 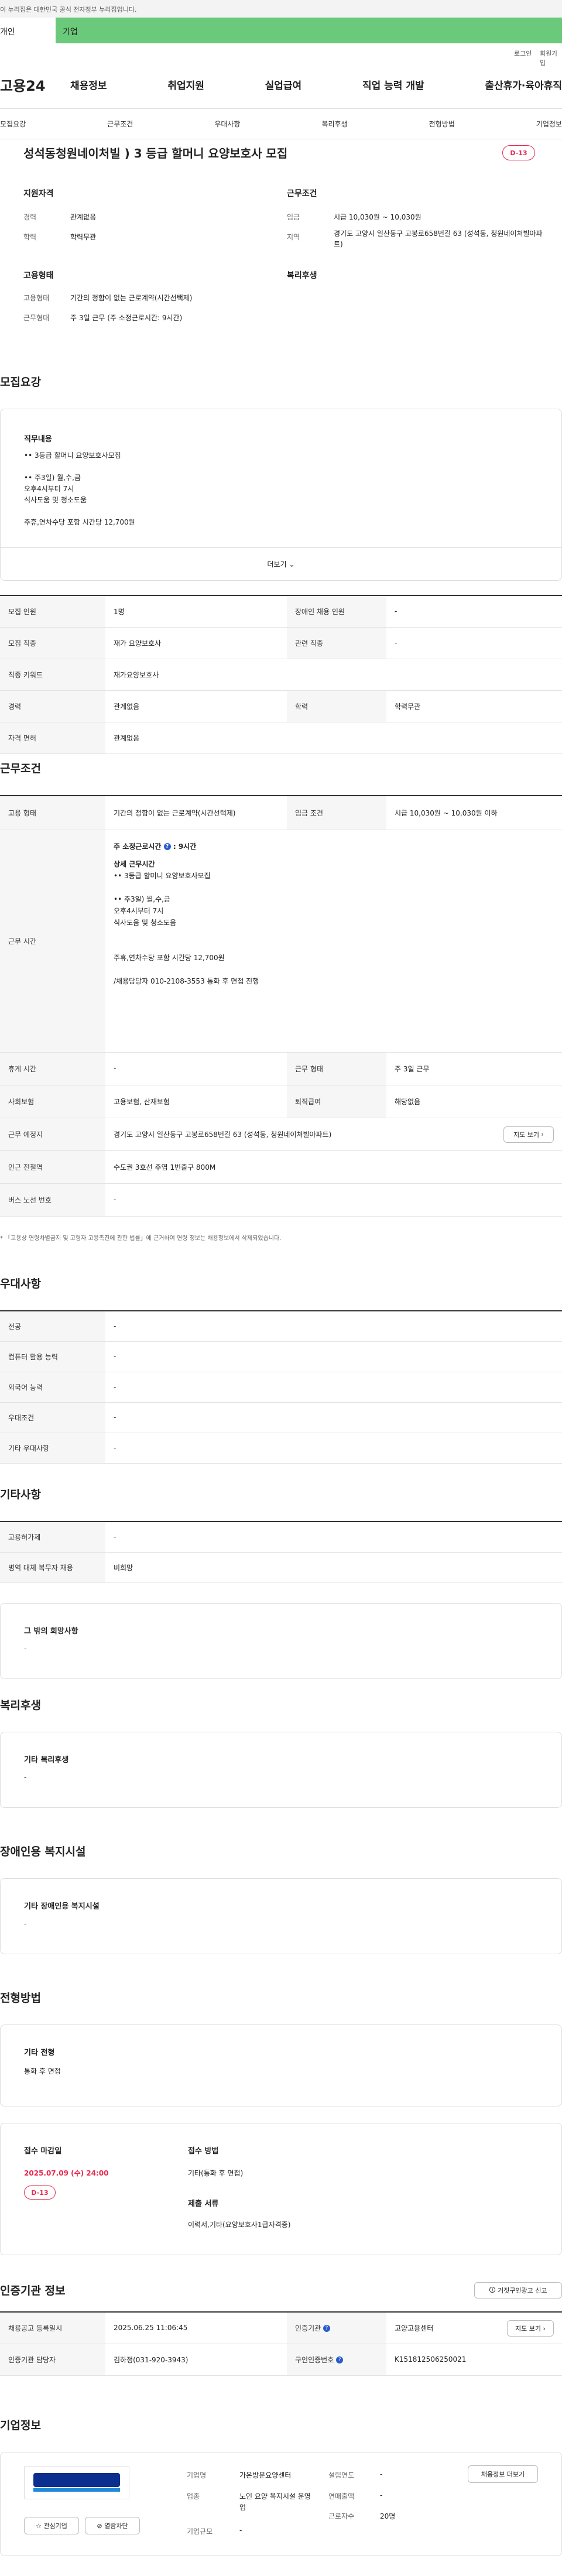 What do you see at coordinates (281, 1537) in the screenshot?
I see `etc-row: 고용허가제 -` at bounding box center [281, 1537].